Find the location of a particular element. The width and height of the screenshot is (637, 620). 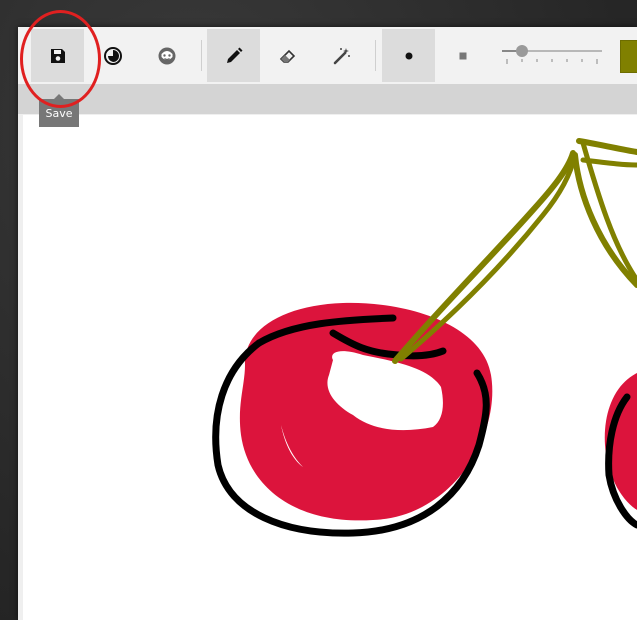

invert-colors-button is located at coordinates (112, 55).